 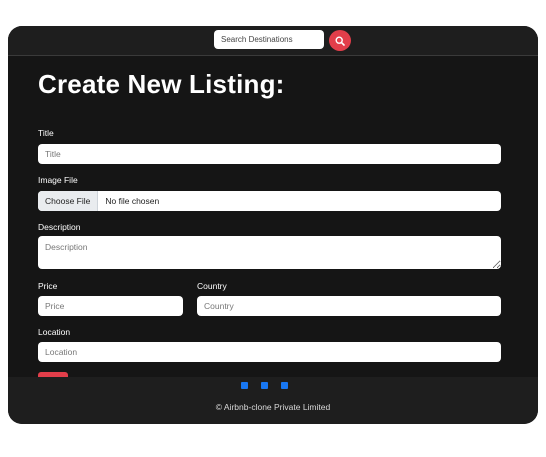 What do you see at coordinates (269, 154) in the screenshot?
I see `title-input` at bounding box center [269, 154].